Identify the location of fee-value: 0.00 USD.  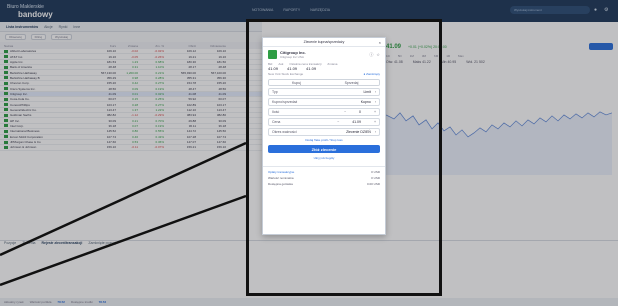
(373, 184).